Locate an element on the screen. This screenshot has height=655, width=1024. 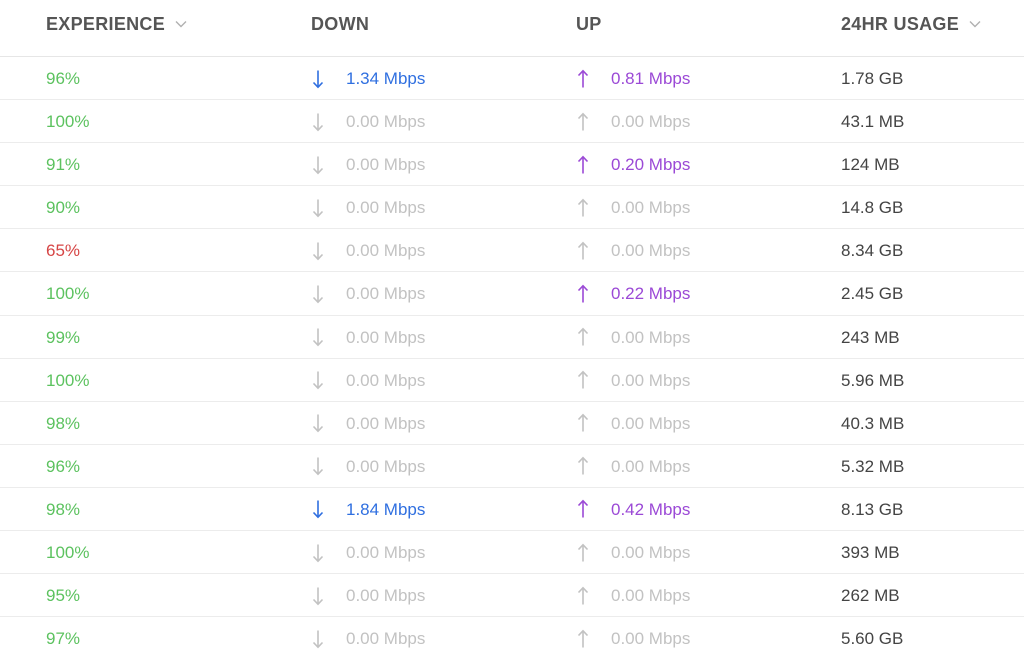
usage-value: 5.96 MB is located at coordinates (873, 380).